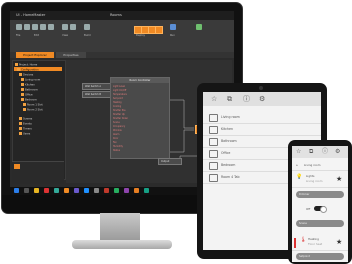 The height and width of the screenshot is (264, 352). I want to click on tree-item: Room 1 Slot, so click(33, 105).